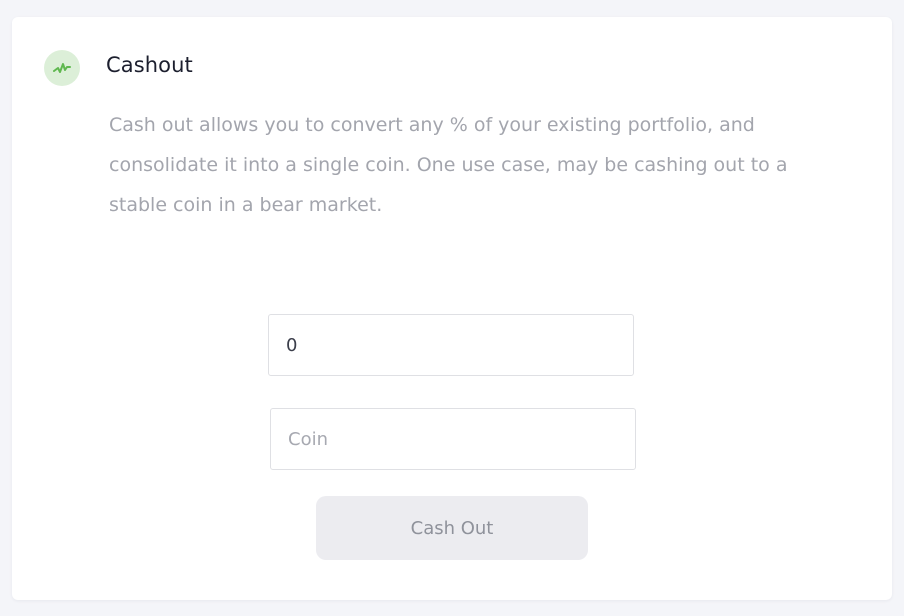 This screenshot has width=904, height=616. Describe the element at coordinates (452, 528) in the screenshot. I see `cash-out-button: Cash Out` at that location.